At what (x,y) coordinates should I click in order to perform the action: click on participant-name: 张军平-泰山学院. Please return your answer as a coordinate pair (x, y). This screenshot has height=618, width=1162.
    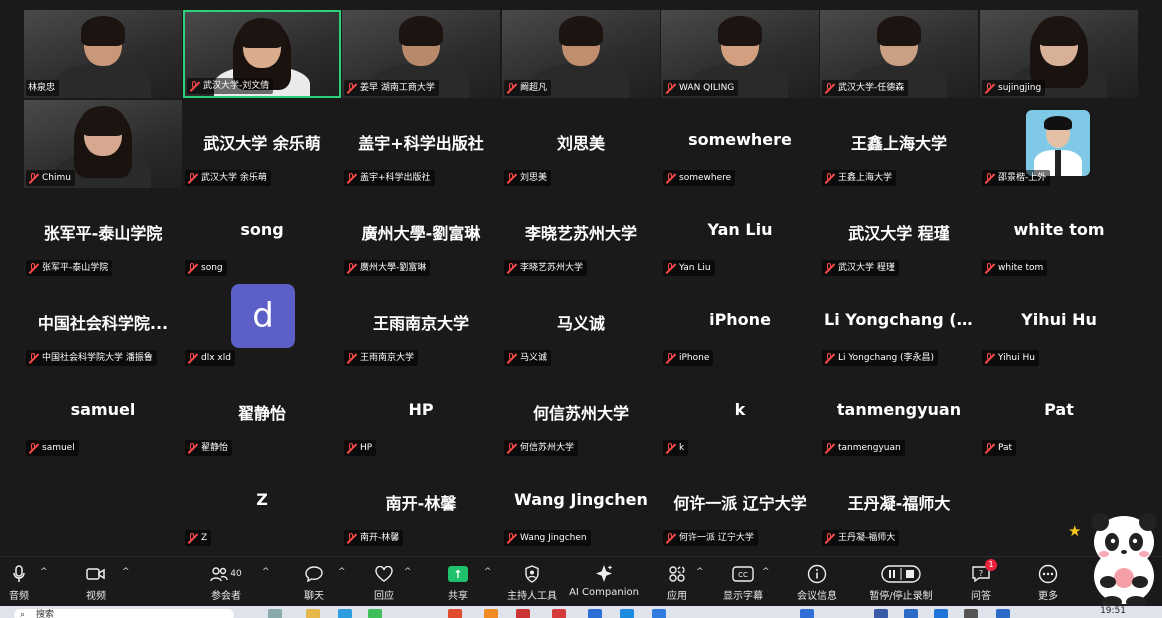
    Looking at the image, I should click on (75, 268).